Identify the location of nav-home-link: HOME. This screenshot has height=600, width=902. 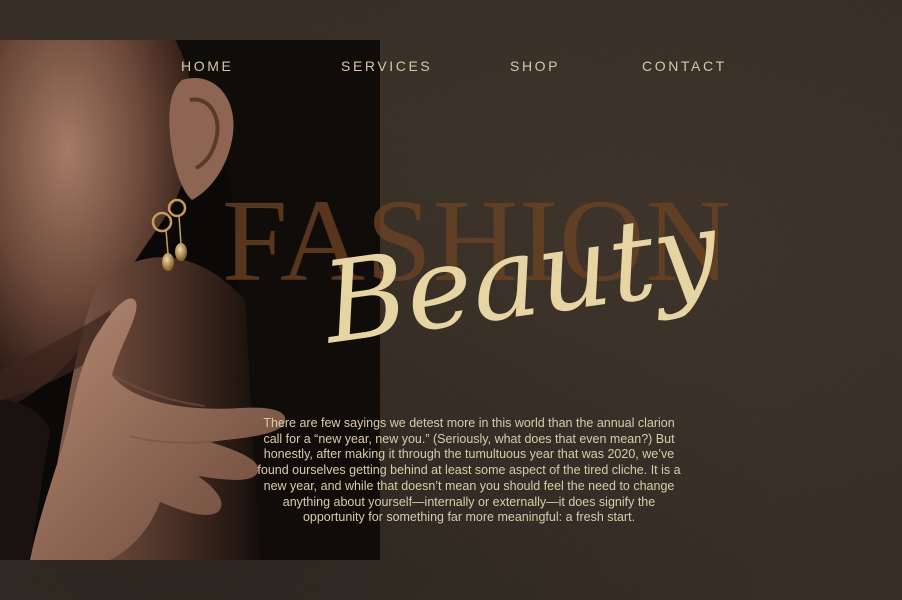
(207, 66).